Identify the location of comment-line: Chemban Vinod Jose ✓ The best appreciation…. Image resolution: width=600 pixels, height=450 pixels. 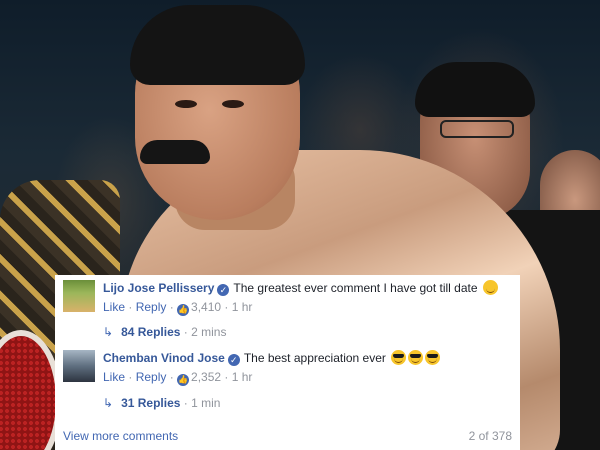
(272, 358).